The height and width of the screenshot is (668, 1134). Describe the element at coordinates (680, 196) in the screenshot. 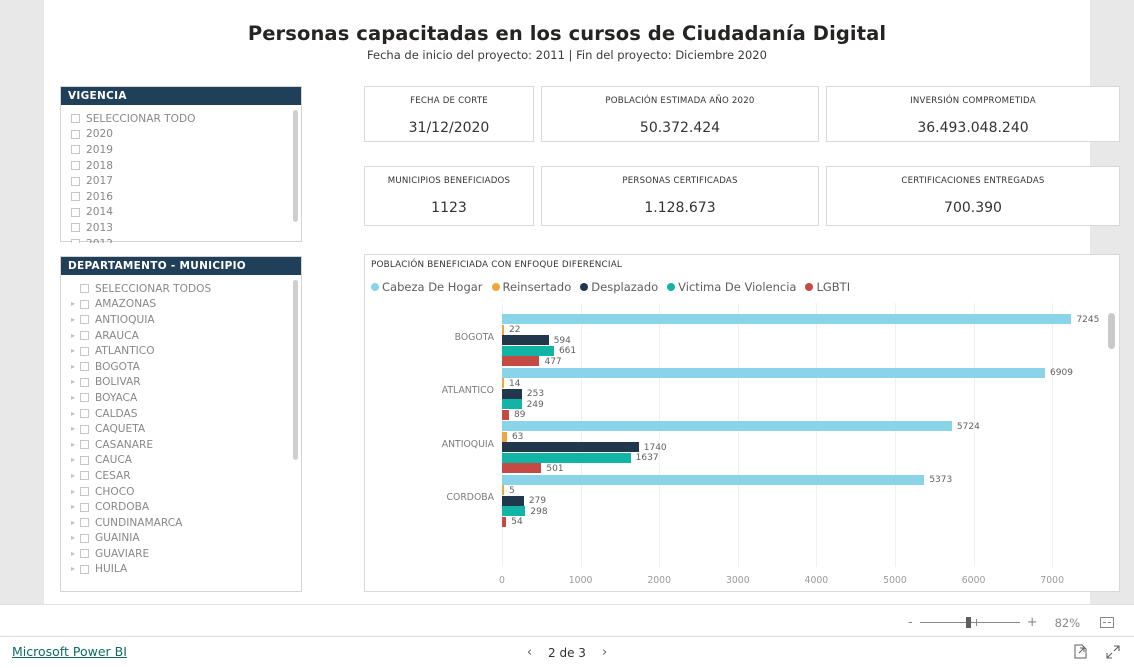

I see `kpi-card-personas-certificadas: PERSONAS CERTIFICADAS 1.128.673` at that location.